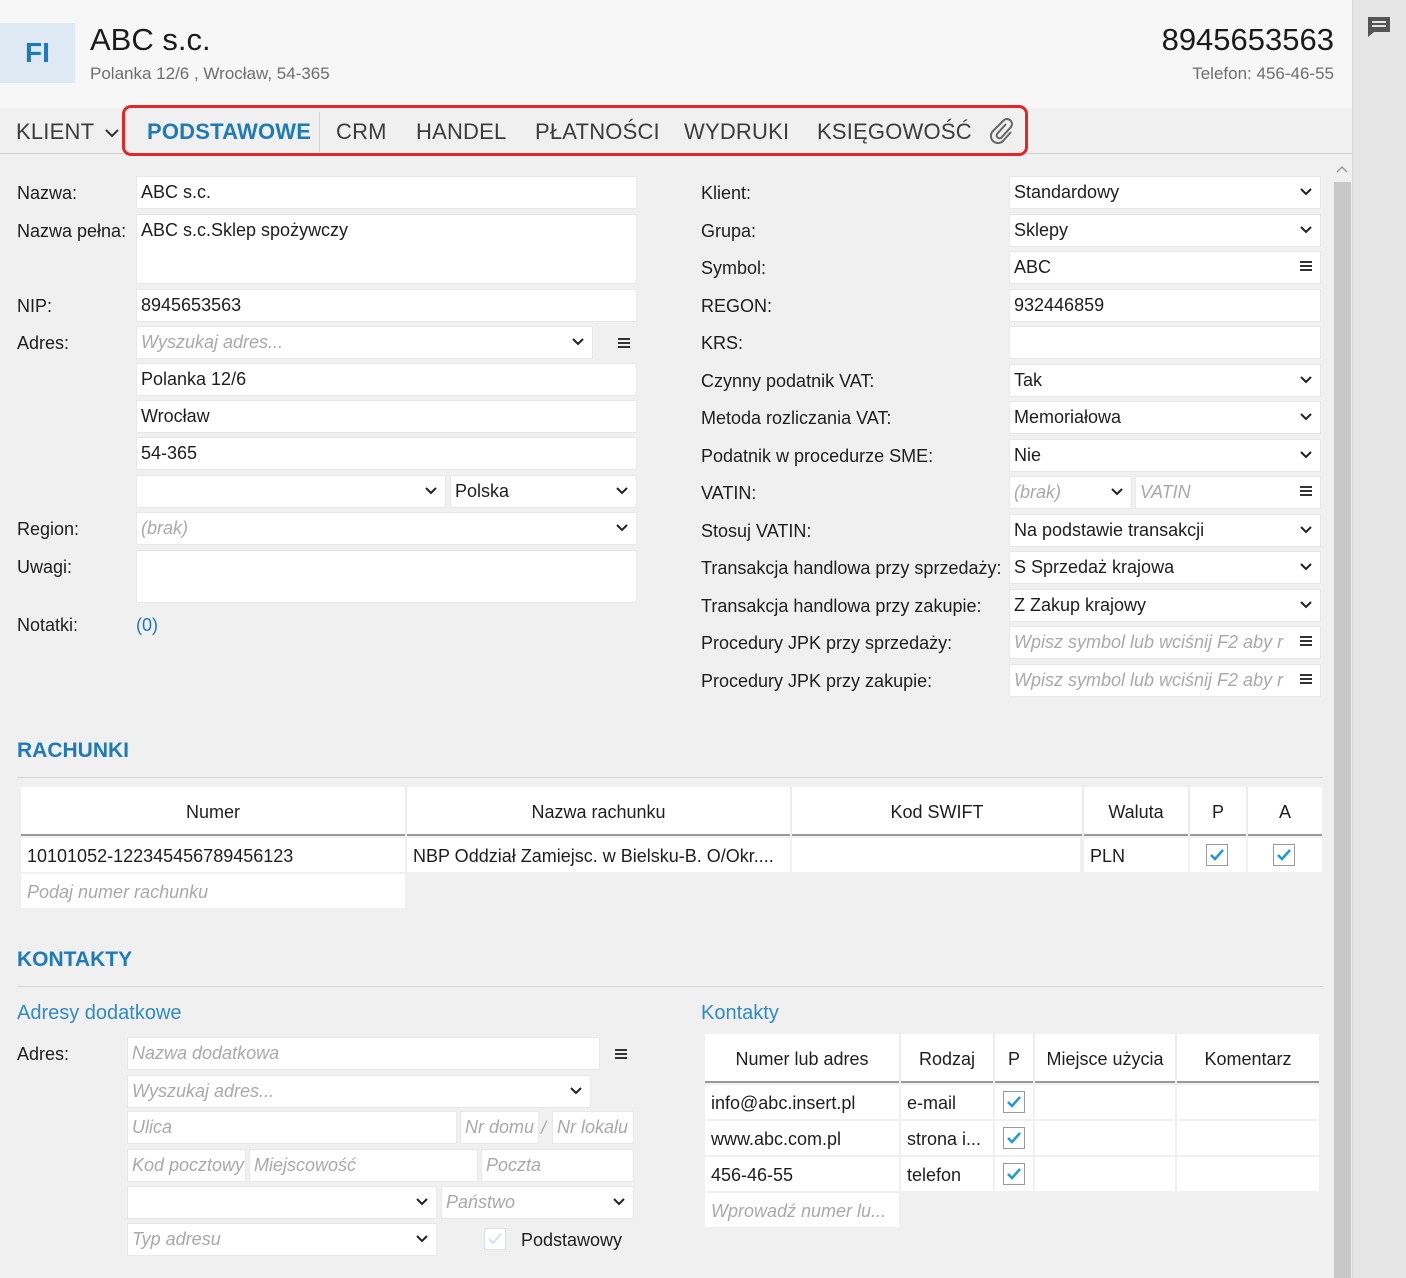  What do you see at coordinates (1165, 192) in the screenshot?
I see `klient-dropdown: Standardowy` at bounding box center [1165, 192].